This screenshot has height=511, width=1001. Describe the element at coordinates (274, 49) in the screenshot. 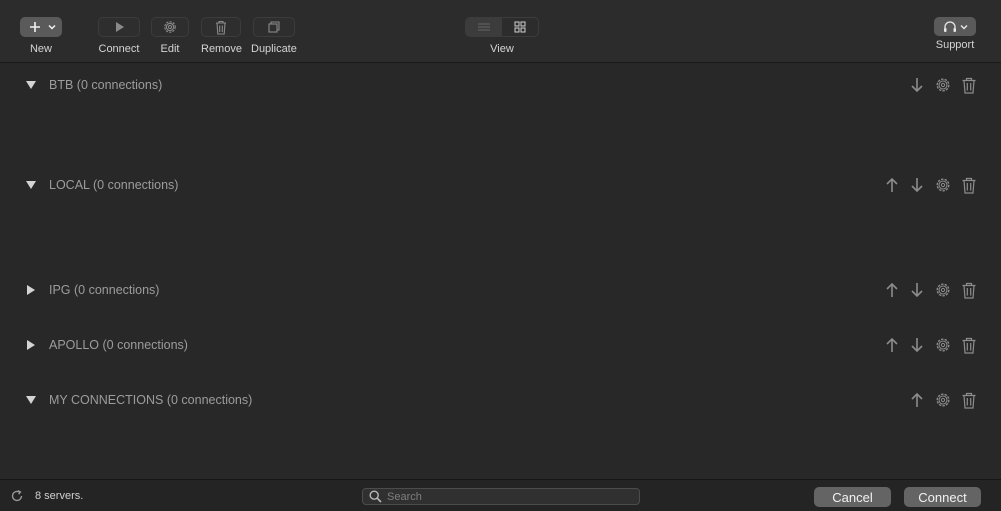

I see `duplicate-label: Duplicate` at that location.